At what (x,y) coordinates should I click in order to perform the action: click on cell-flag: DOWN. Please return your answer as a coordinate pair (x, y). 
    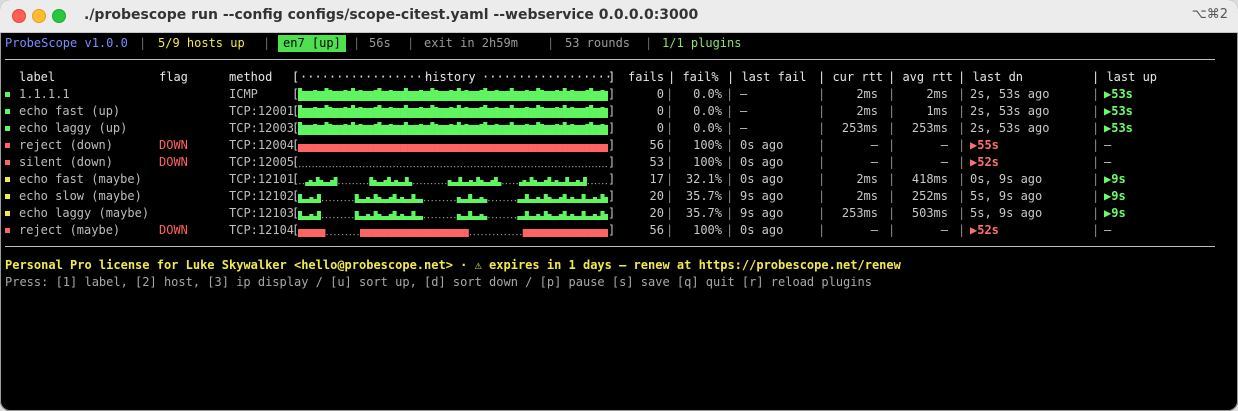
    Looking at the image, I should click on (173, 230).